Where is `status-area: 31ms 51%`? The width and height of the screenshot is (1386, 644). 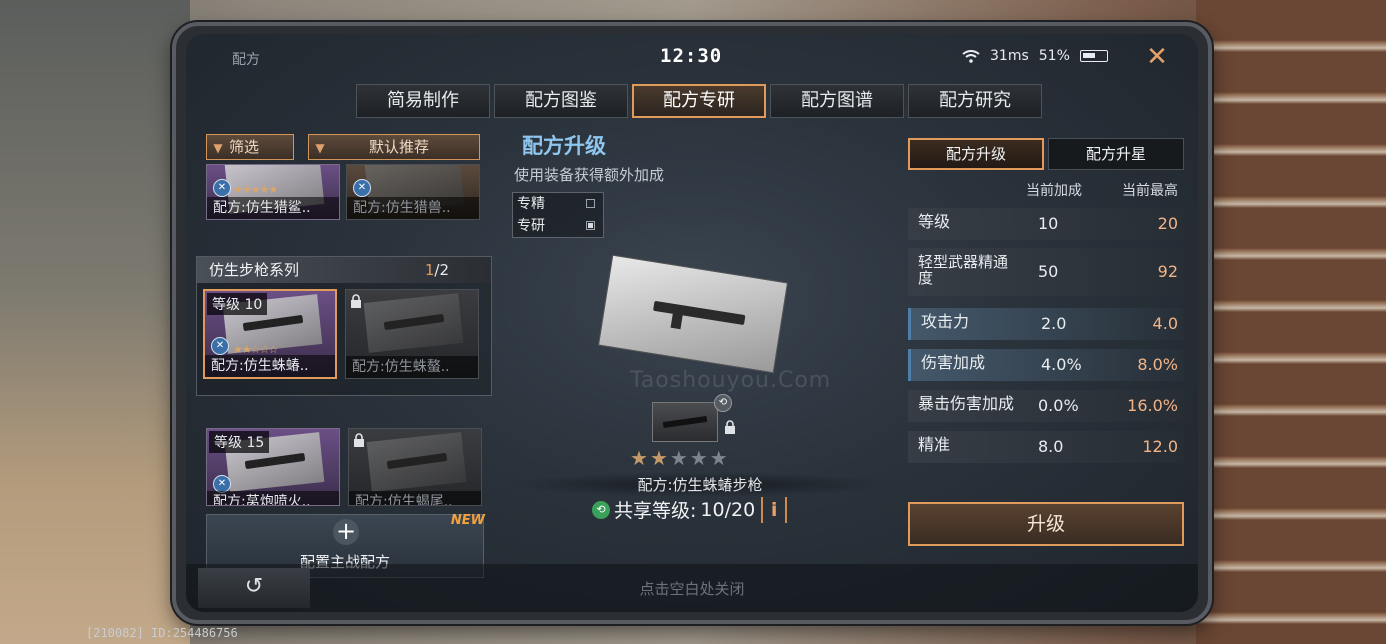 status-area: 31ms 51% is located at coordinates (1035, 56).